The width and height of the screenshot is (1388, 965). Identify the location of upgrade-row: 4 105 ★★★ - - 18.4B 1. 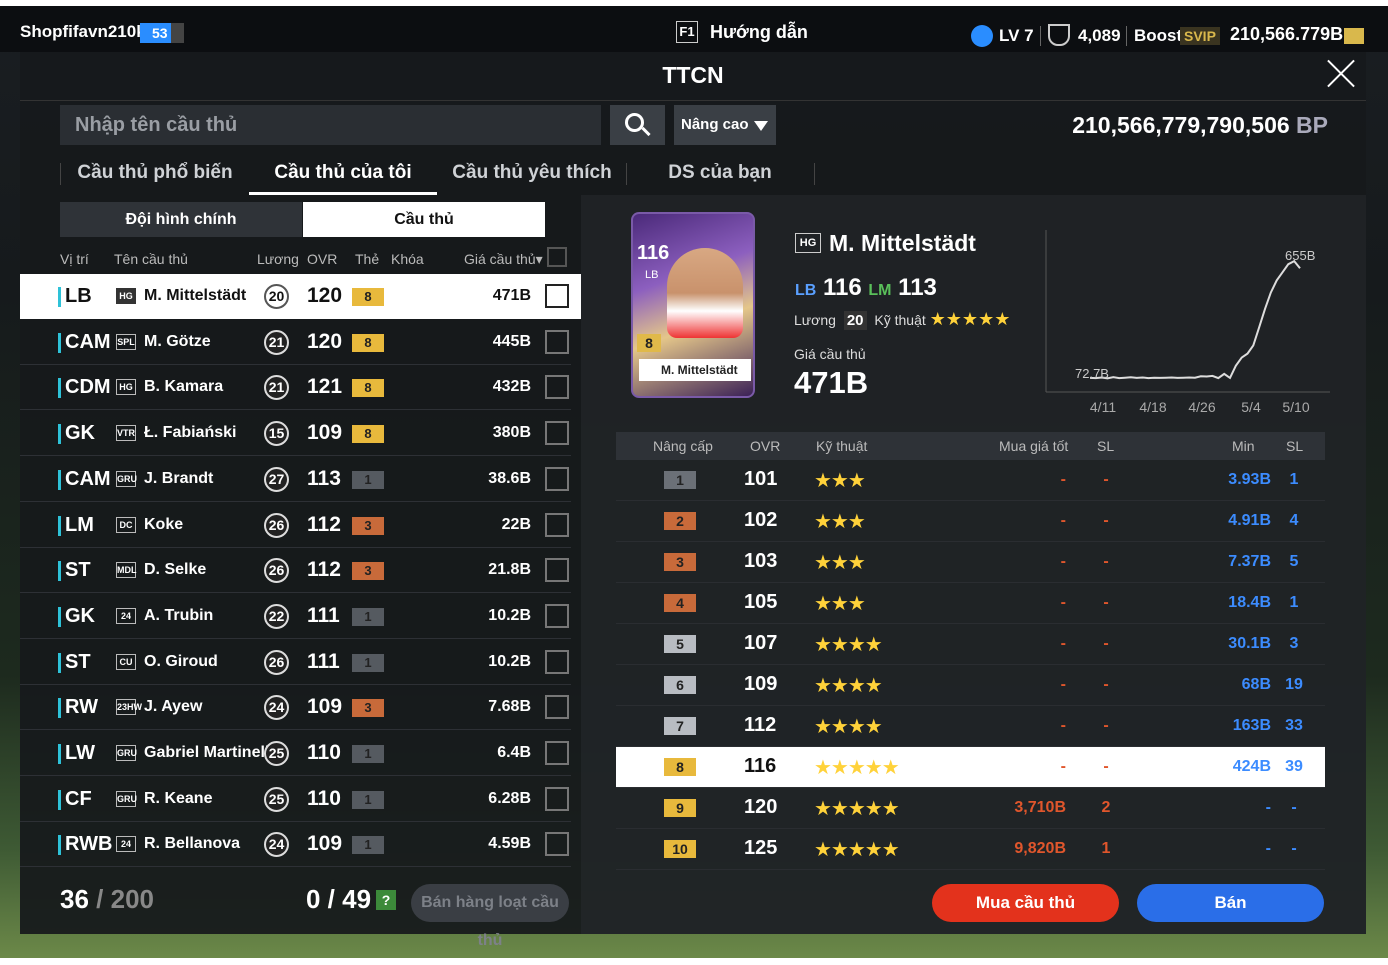
(970, 603).